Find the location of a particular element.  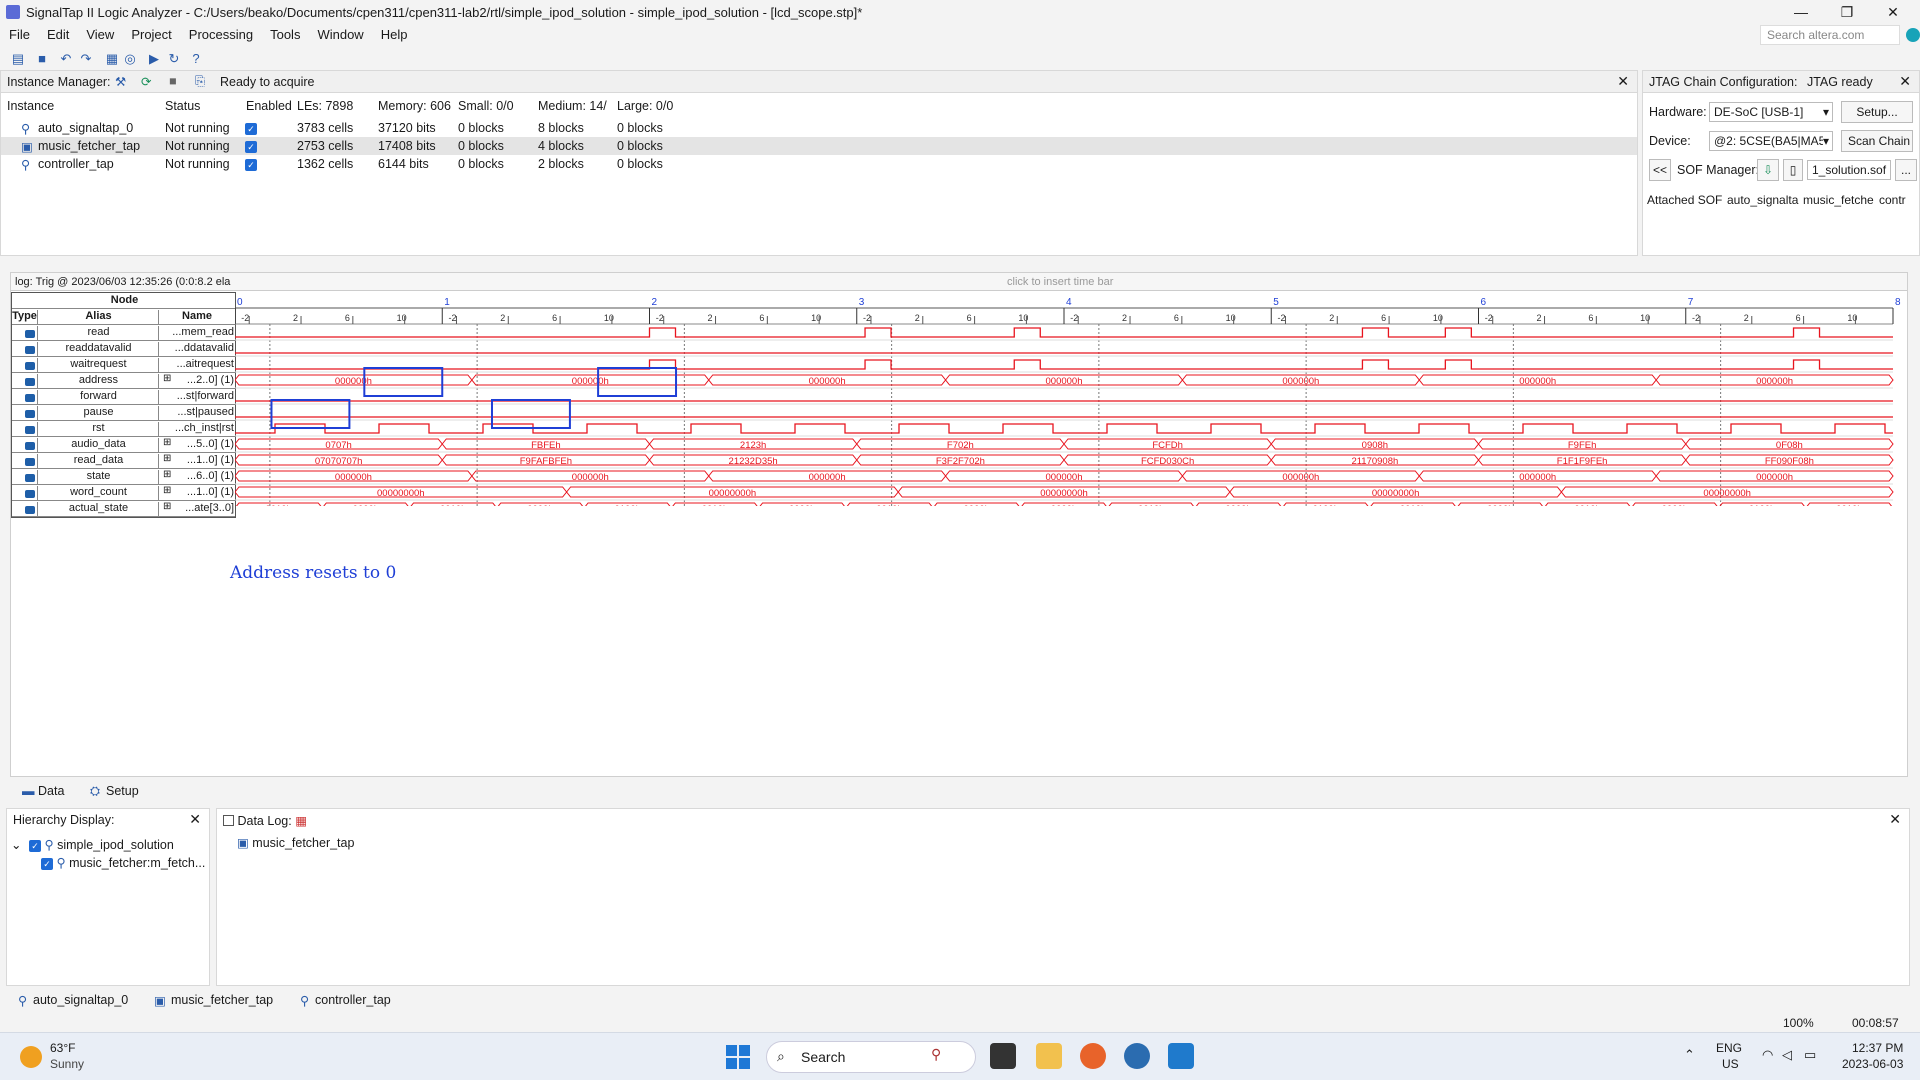

signal-row: address ...2..0] (1) ⊞ is located at coordinates (123, 381).